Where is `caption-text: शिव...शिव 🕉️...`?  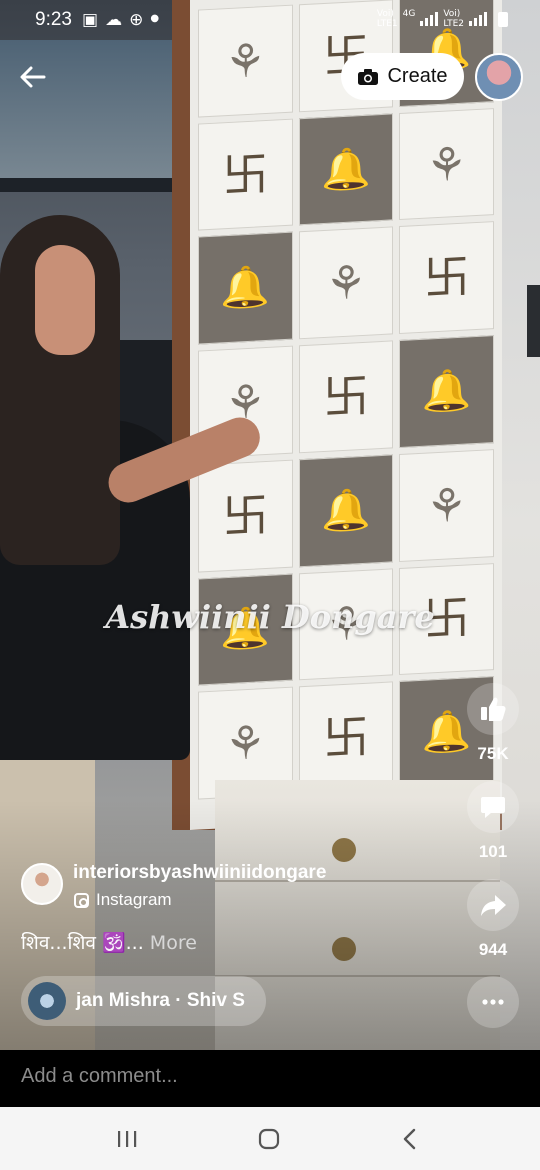
caption-text: शिव...शिव 🕉️... is located at coordinates (82, 943).